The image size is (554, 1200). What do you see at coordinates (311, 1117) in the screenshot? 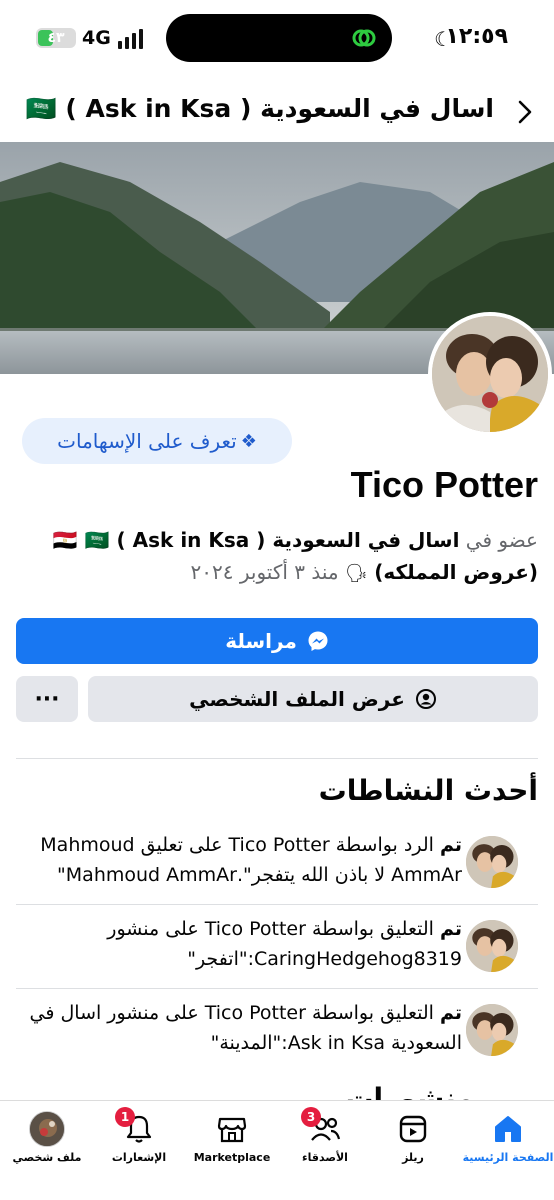
I see `friends-badge: 3` at bounding box center [311, 1117].